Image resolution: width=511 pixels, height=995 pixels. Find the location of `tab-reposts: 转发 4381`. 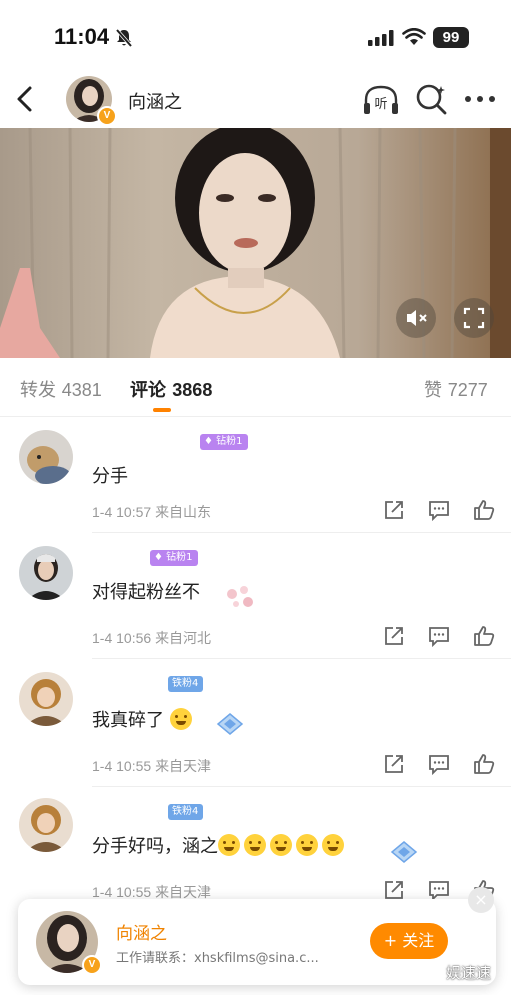

tab-reposts: 转发 4381 is located at coordinates (61, 389).